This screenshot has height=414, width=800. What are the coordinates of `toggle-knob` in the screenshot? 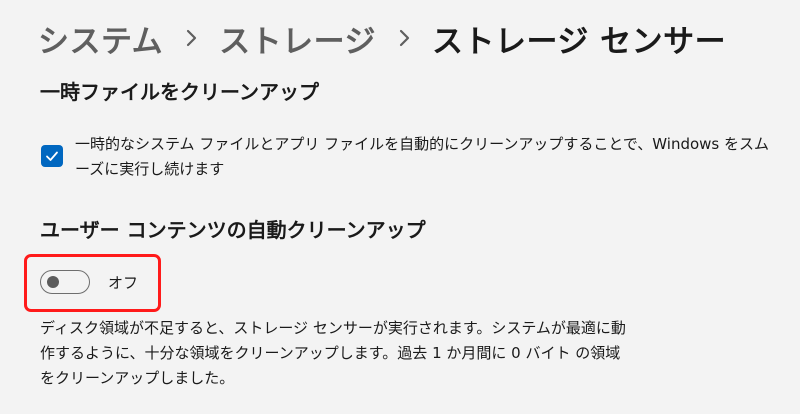 It's located at (53, 282).